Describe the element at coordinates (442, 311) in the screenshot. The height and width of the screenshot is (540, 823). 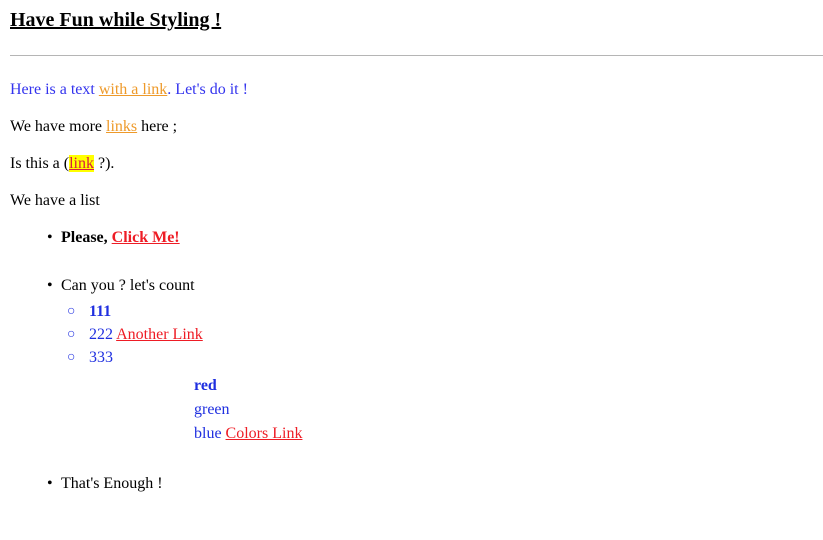
I see `sub-item-111: ○ 111` at that location.